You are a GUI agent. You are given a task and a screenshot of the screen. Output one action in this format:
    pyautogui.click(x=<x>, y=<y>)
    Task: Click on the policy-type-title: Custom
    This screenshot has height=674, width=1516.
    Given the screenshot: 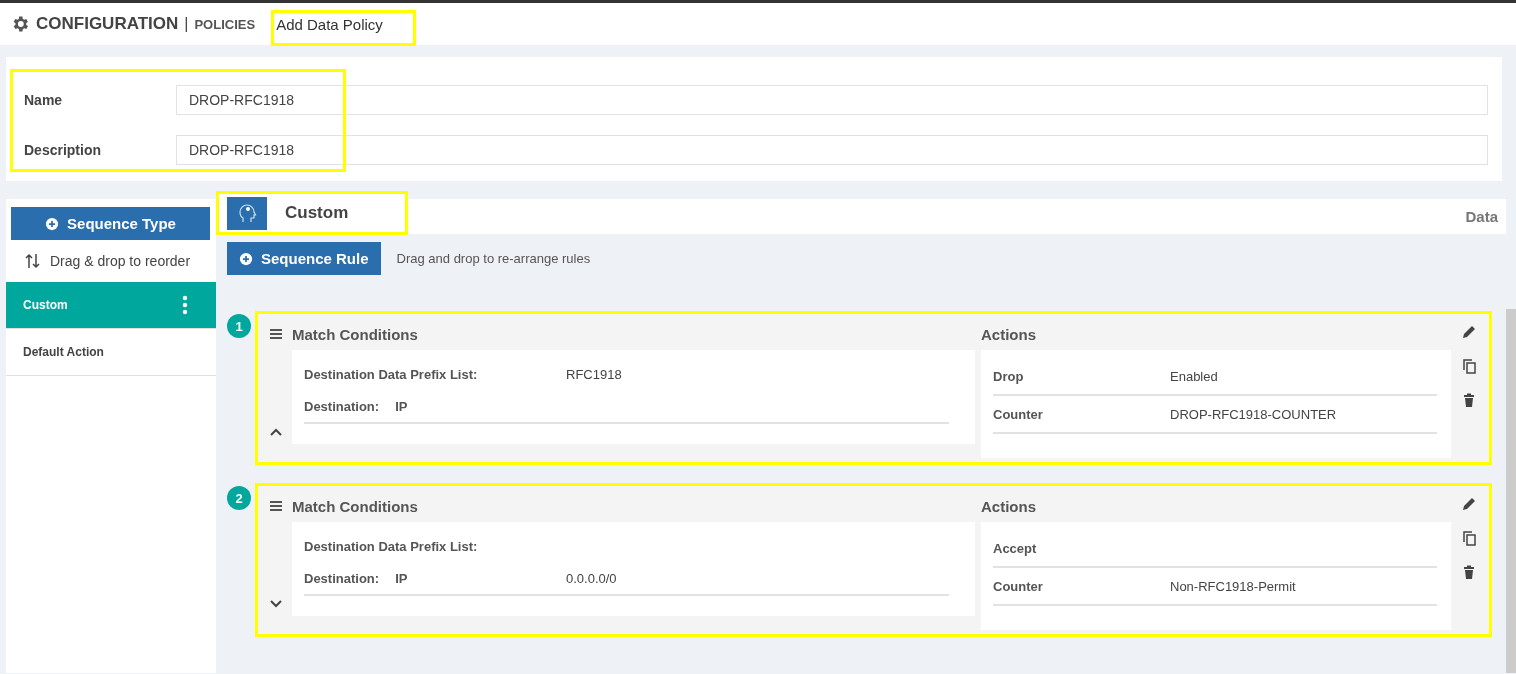 What is the action you would take?
    pyautogui.click(x=317, y=213)
    